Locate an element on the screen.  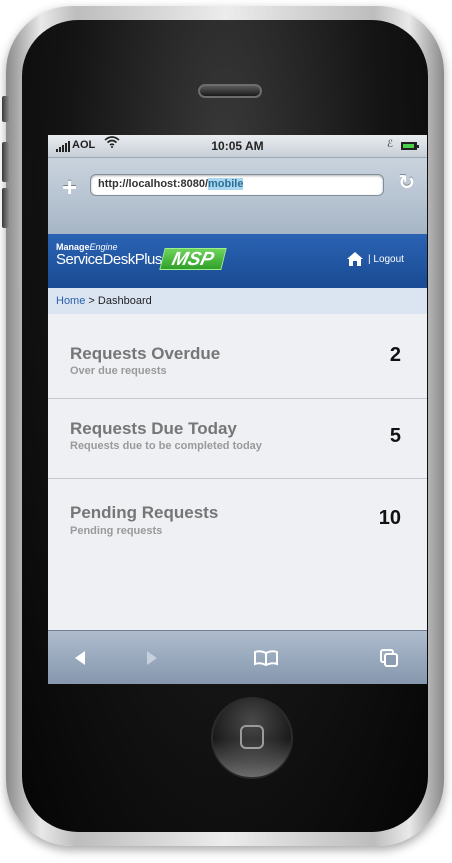
list-item-pending-requests: Pending Requests Pending requests 10 is located at coordinates (237, 554).